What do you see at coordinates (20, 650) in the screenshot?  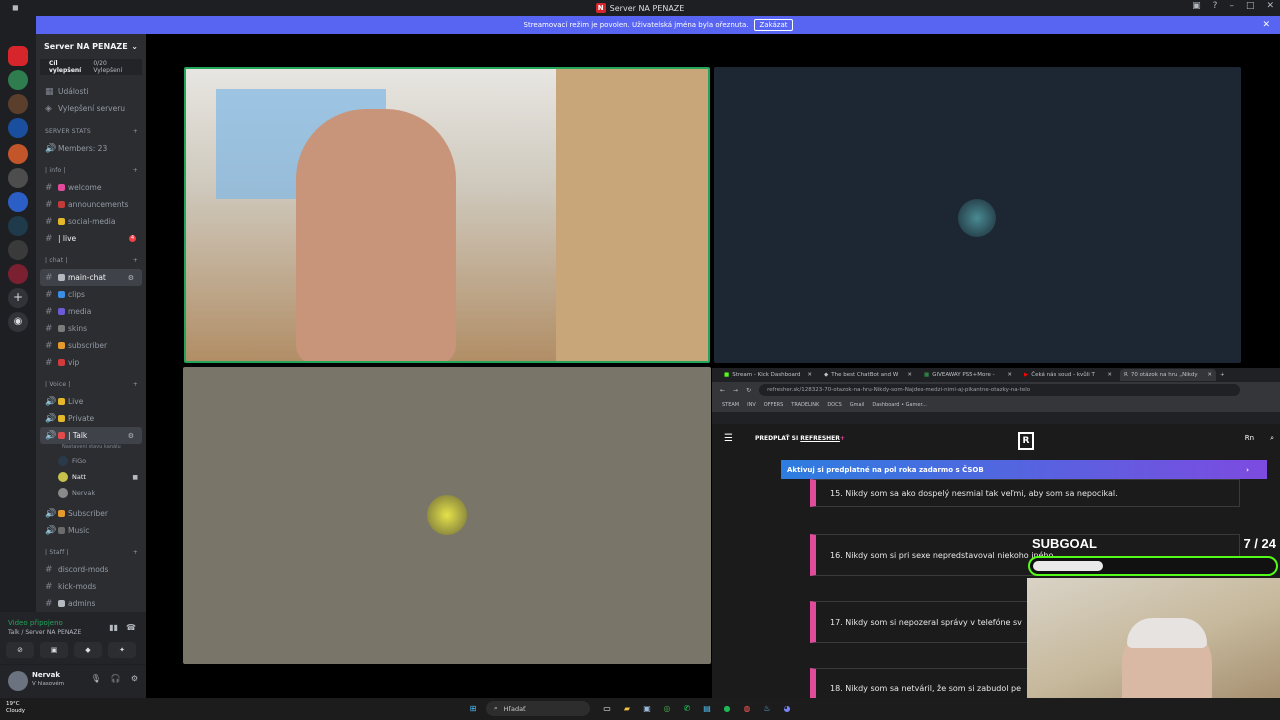 I see `camera-off-button: ⊘` at bounding box center [20, 650].